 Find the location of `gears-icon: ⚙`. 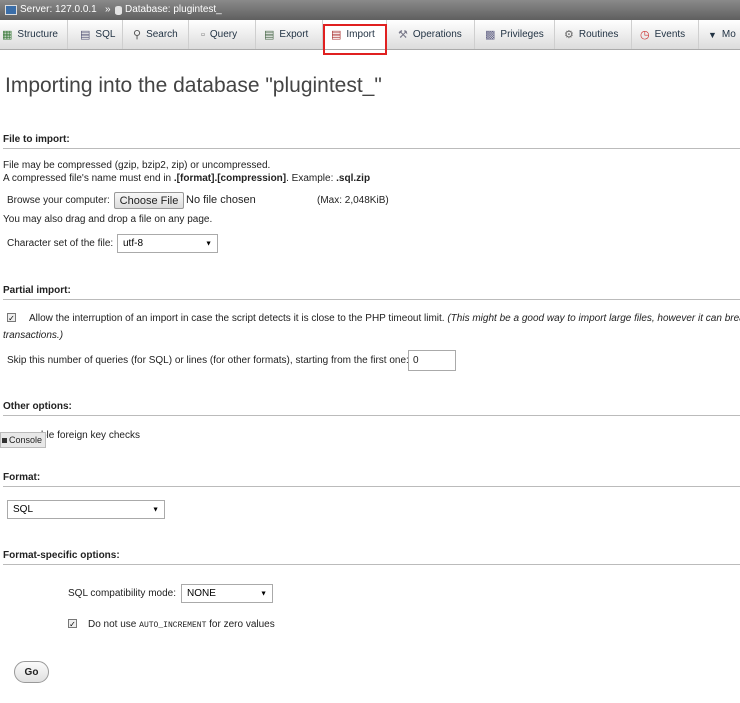

gears-icon: ⚙ is located at coordinates (569, 35).